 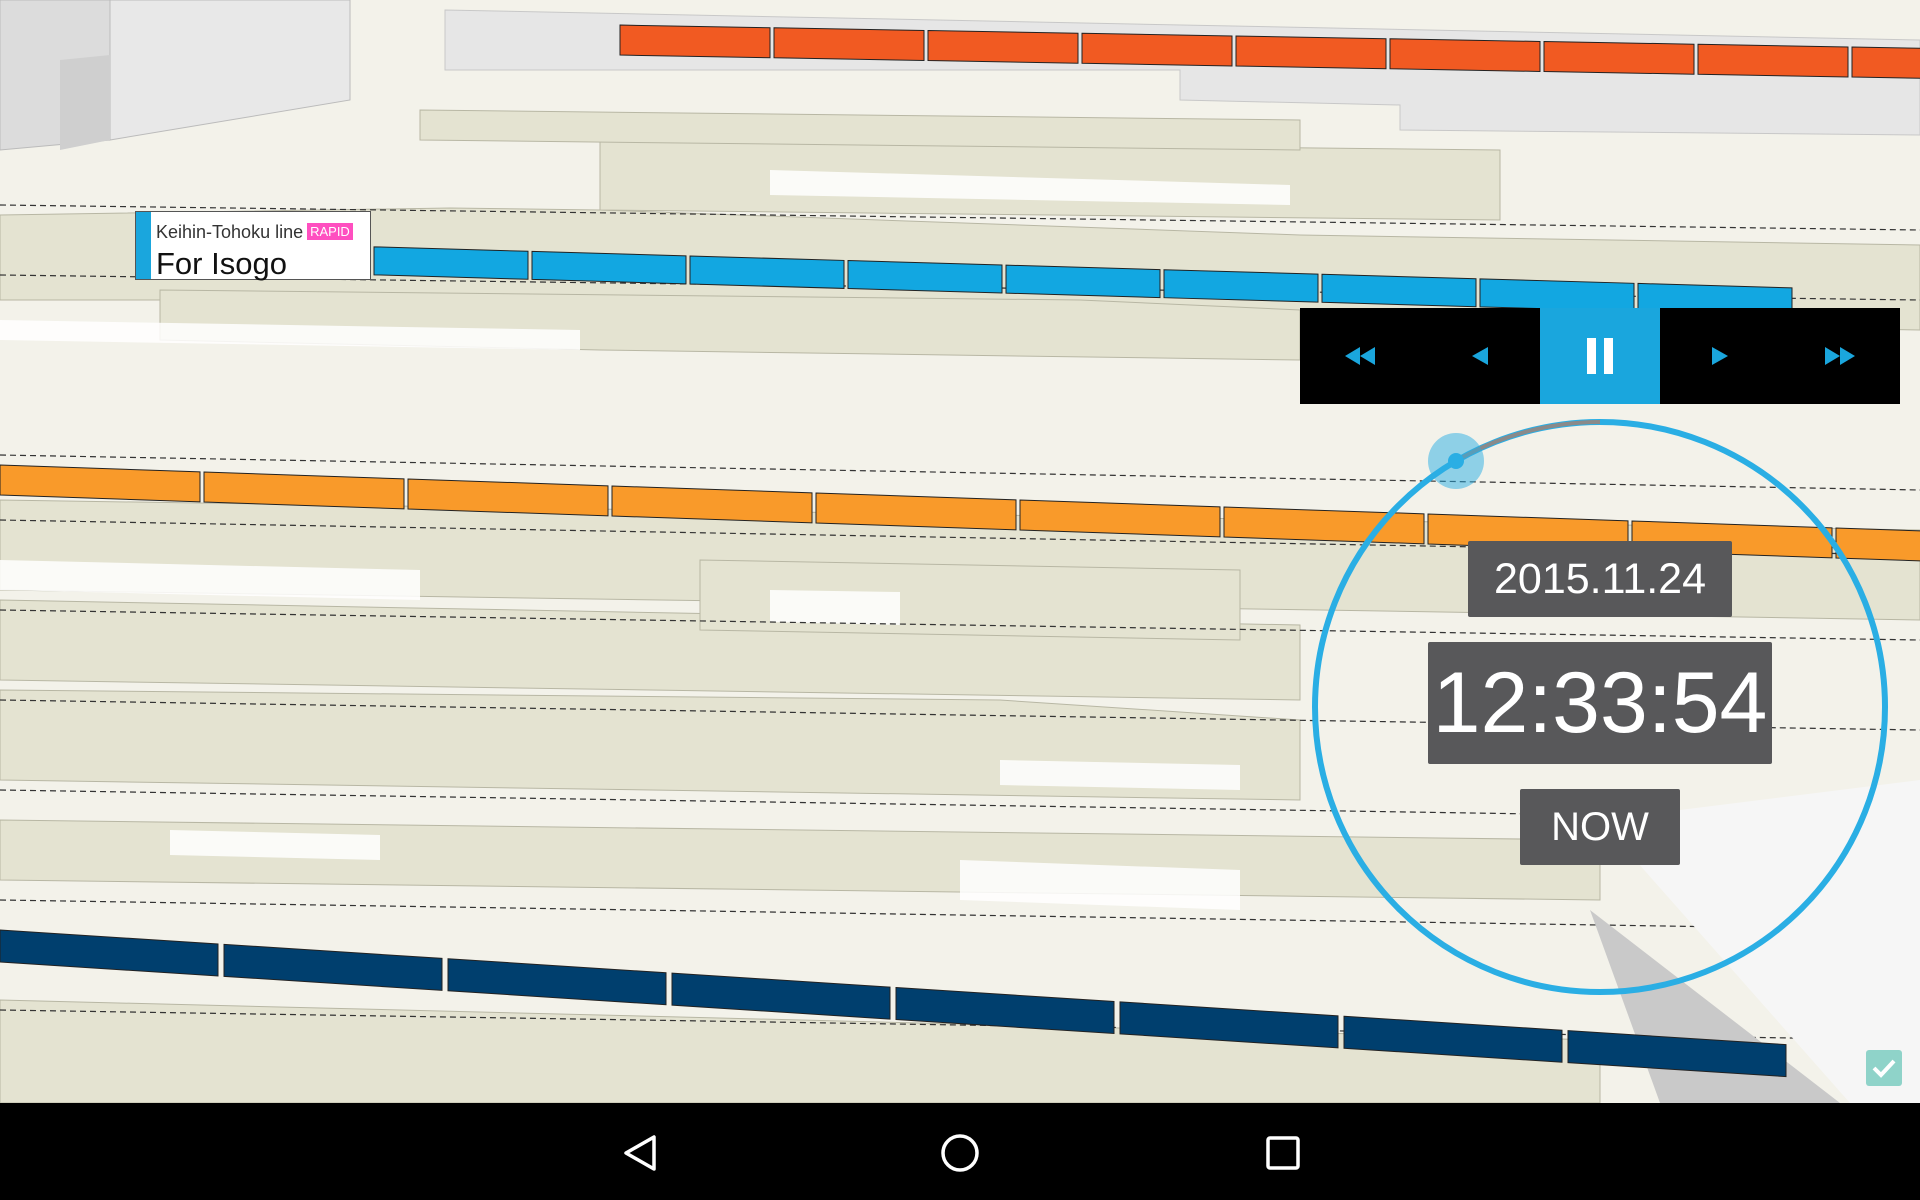 I want to click on clock-date: 2015.11.24, so click(x=1600, y=579).